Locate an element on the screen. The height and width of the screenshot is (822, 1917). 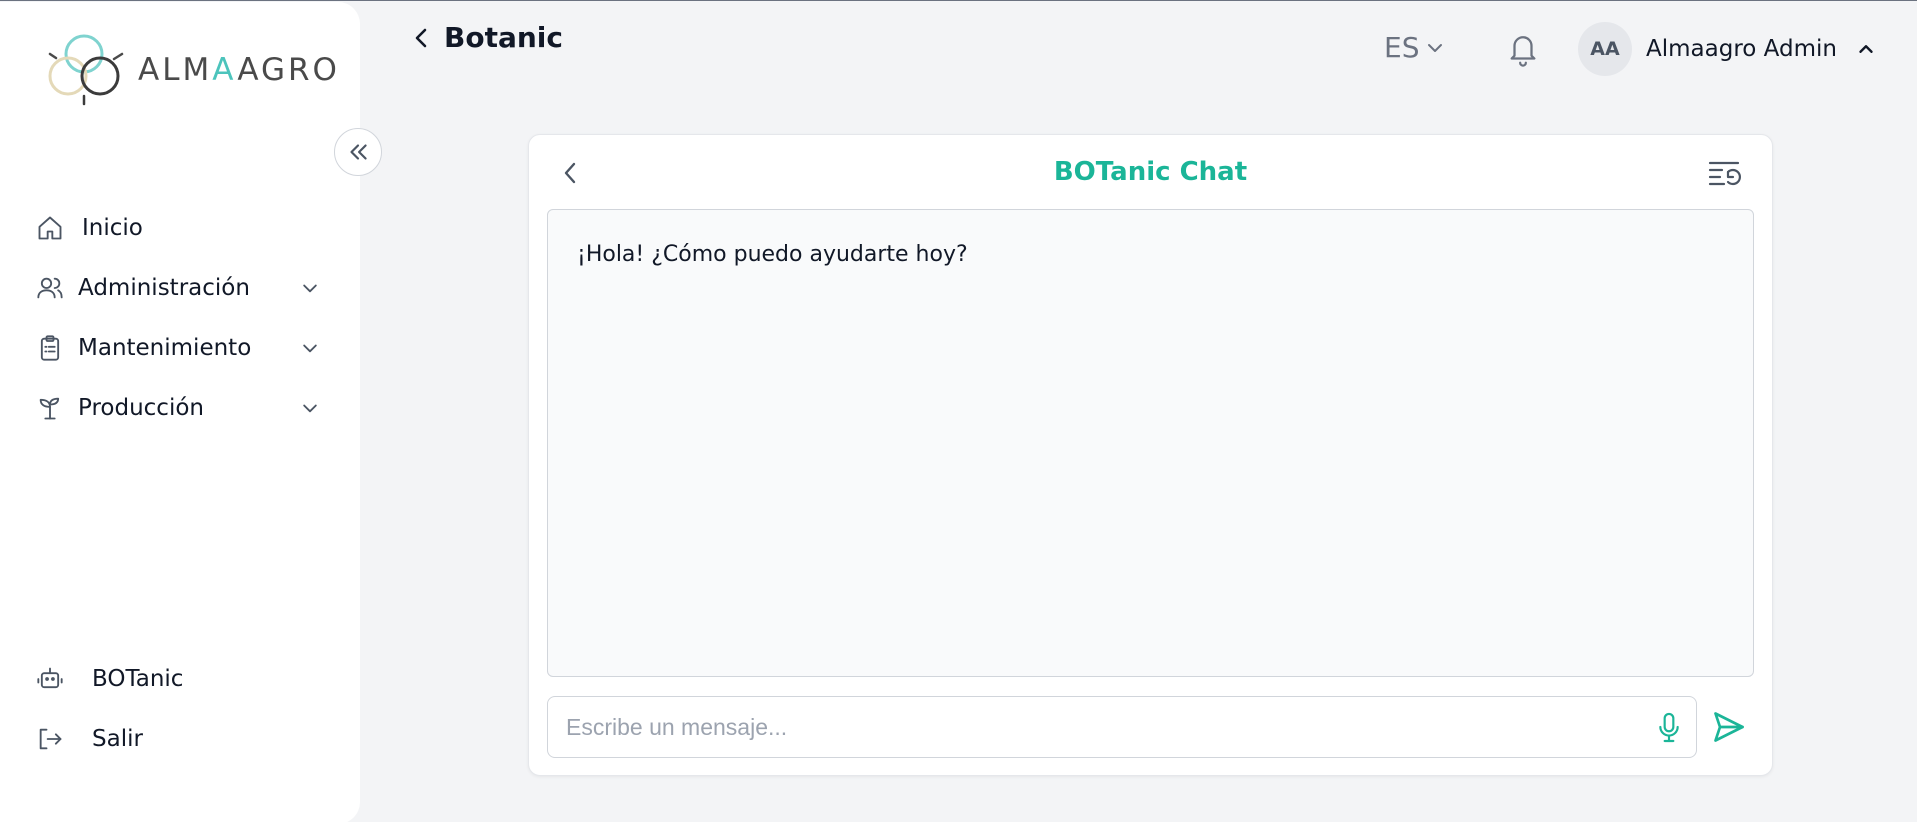
microphone-icon is located at coordinates (1669, 727).